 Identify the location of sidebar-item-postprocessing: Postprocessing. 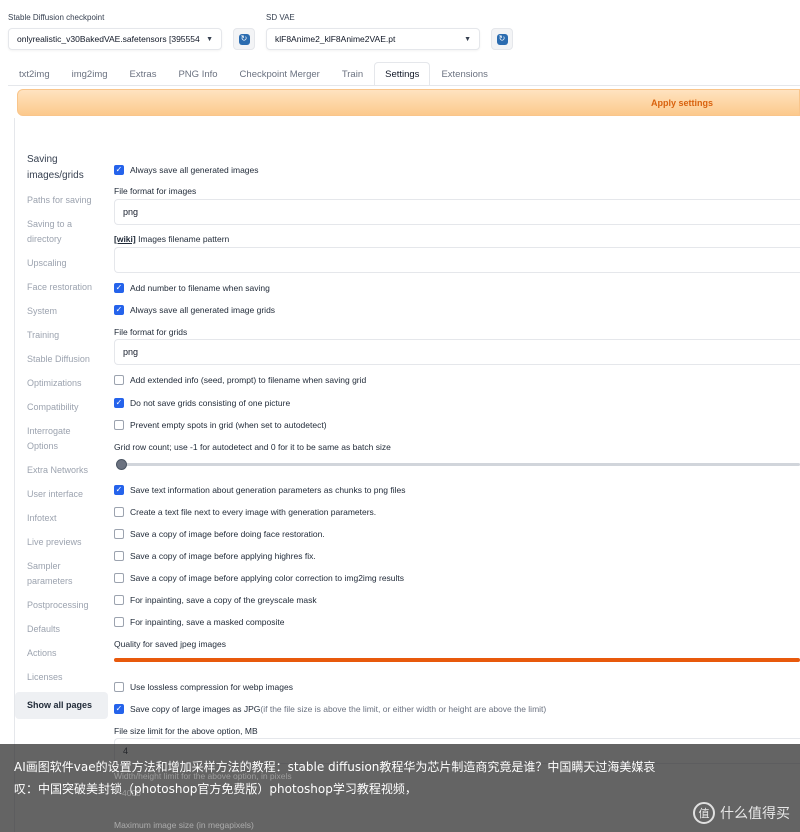
(61, 605).